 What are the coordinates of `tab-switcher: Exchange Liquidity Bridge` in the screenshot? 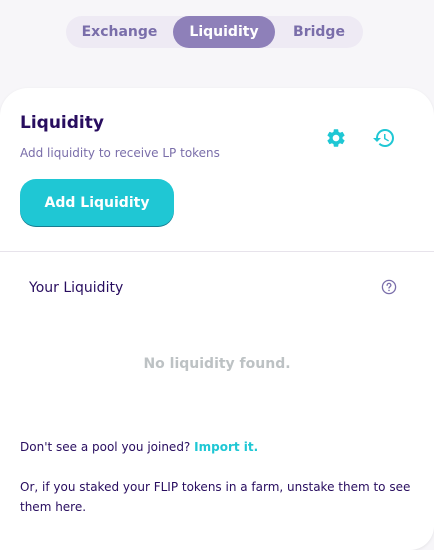 It's located at (214, 32).